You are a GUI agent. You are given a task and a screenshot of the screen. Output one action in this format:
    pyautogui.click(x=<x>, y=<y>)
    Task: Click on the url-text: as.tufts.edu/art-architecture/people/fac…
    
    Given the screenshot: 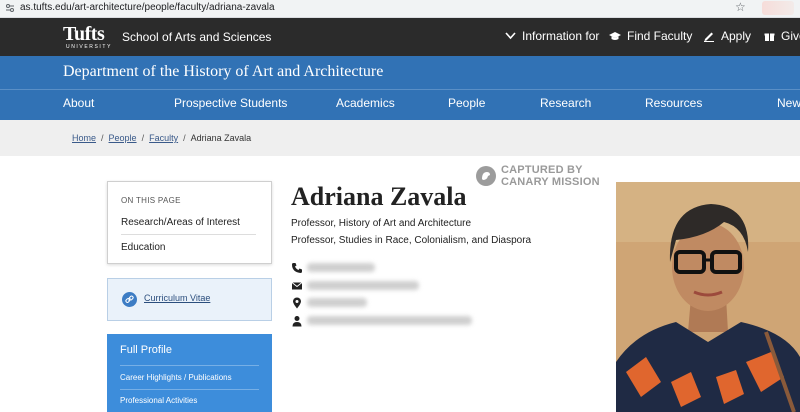 What is the action you would take?
    pyautogui.click(x=147, y=7)
    